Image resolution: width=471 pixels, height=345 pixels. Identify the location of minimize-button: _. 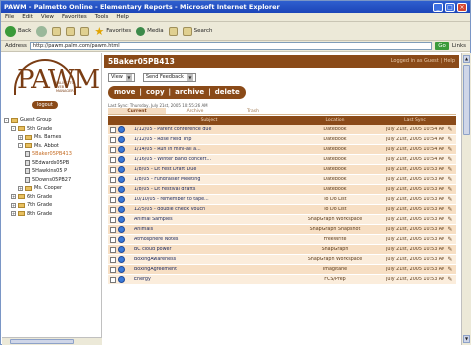
(438, 7).